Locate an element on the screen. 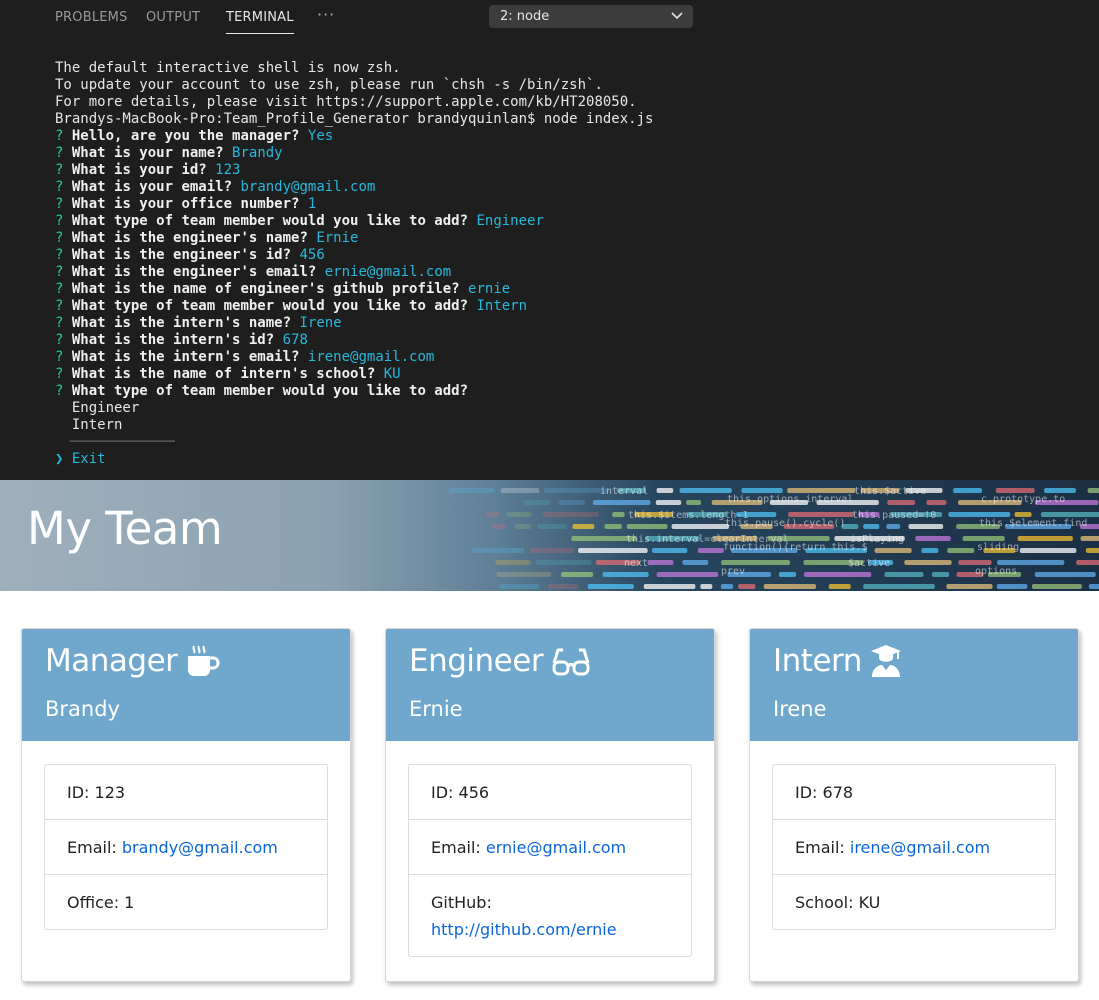 The height and width of the screenshot is (1000, 1099). list-item-email: Email: irene@gmail.com is located at coordinates (914, 846).